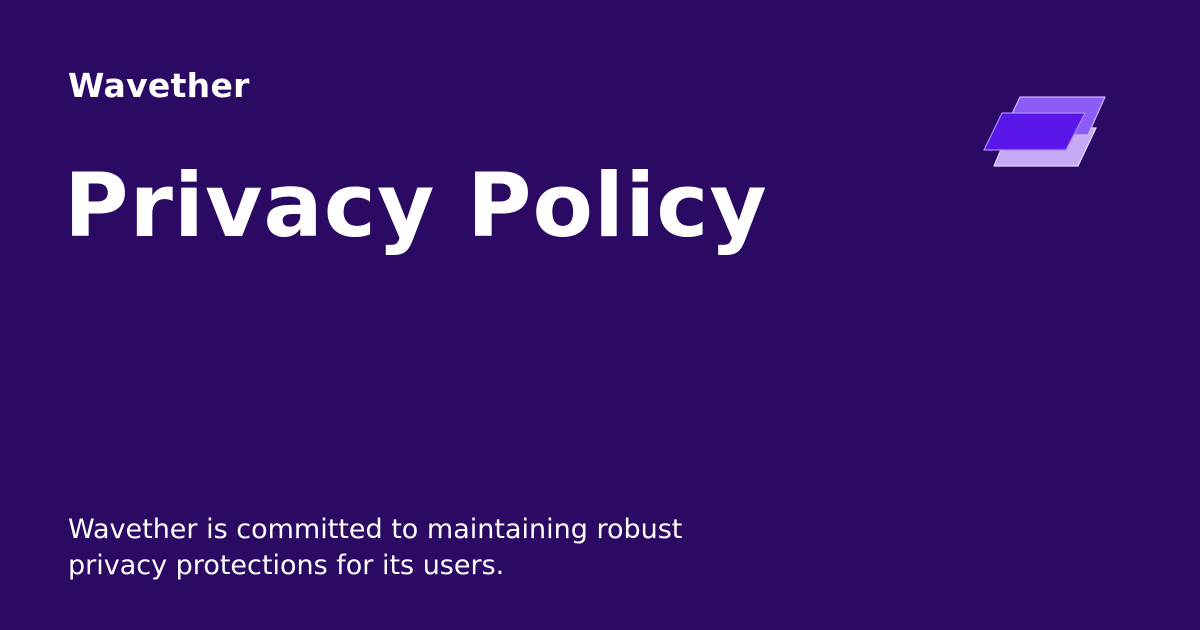 Image resolution: width=1200 pixels, height=630 pixels. I want to click on page-title: Privacy Policy, so click(416, 205).